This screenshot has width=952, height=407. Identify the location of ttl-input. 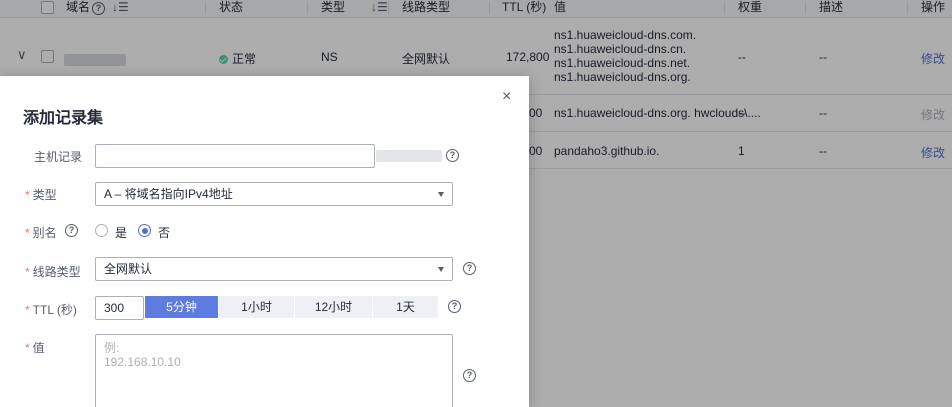
(119, 308).